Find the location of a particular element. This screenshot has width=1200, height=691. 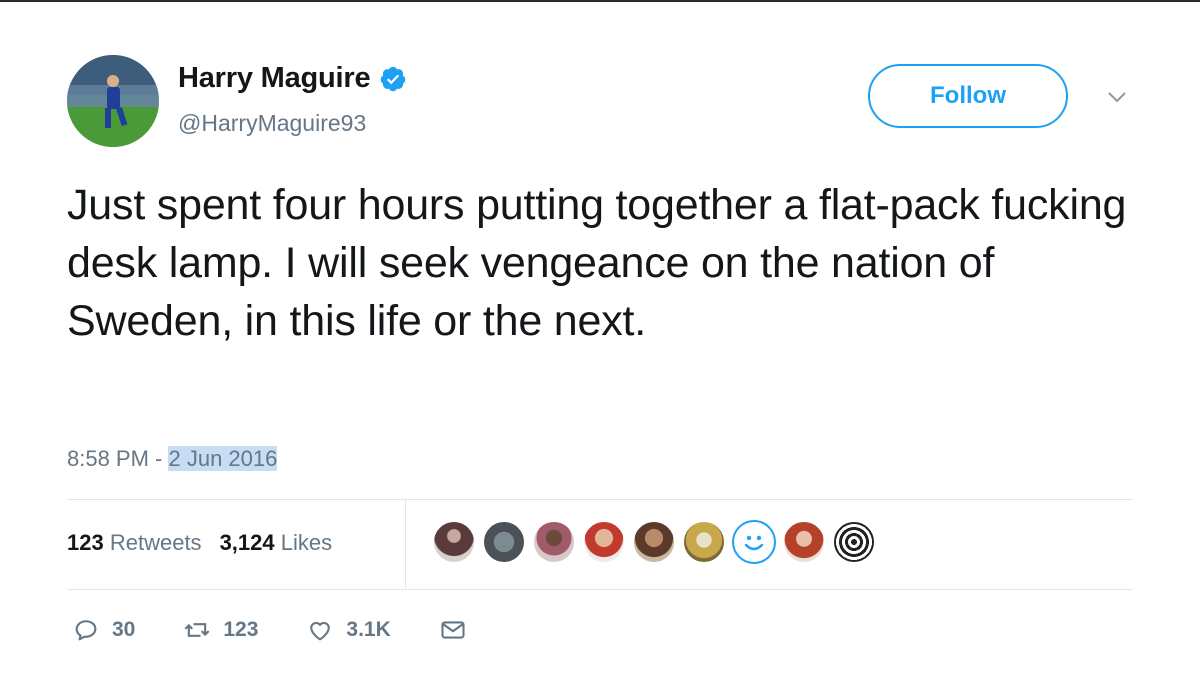

avatar-photo is located at coordinates (113, 101).